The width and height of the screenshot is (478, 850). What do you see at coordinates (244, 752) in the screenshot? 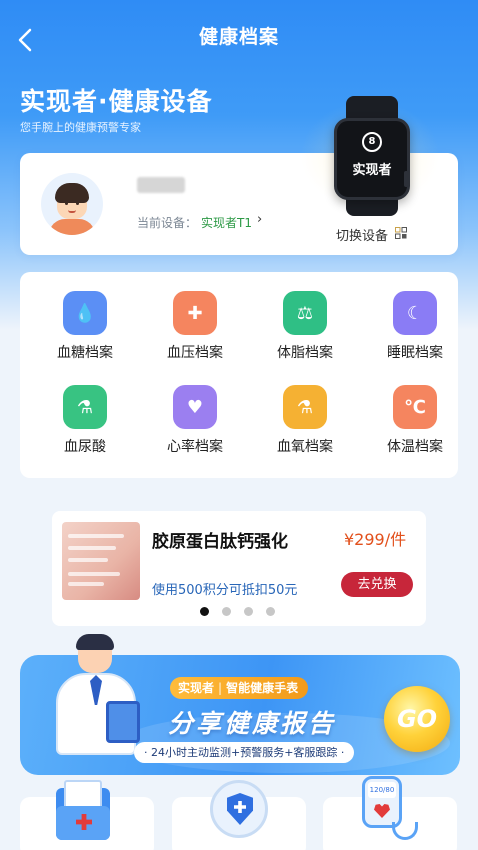
I see `service-tags: · 24小时主动监测+预警服务+客服跟踪 ·` at bounding box center [244, 752].